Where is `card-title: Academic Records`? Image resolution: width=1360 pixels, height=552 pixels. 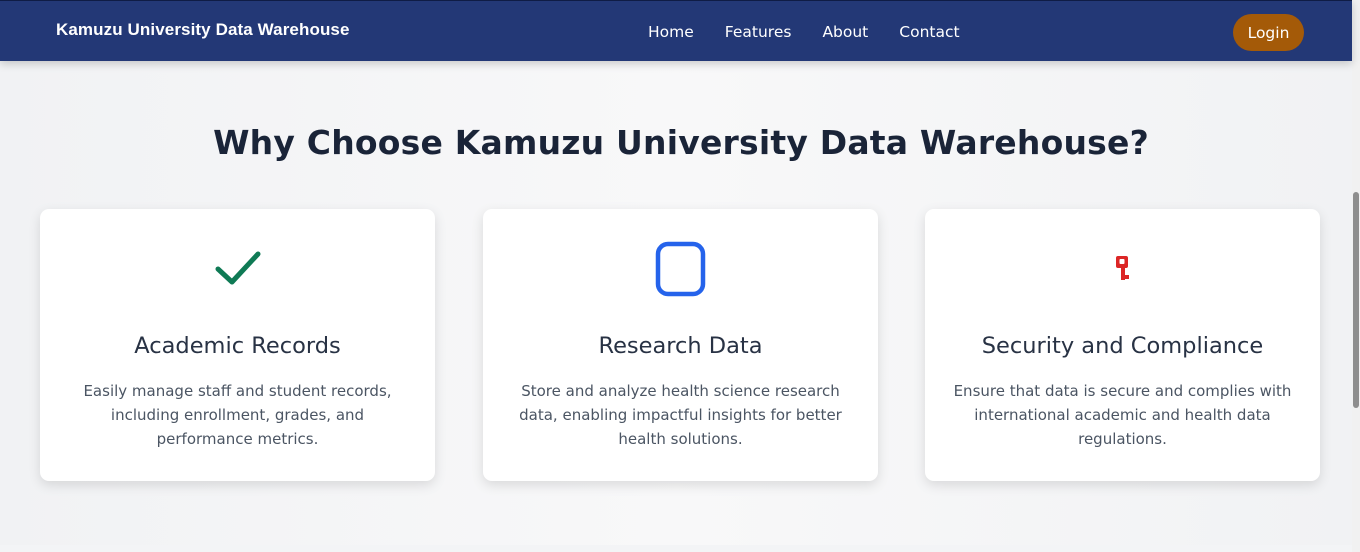 card-title: Academic Records is located at coordinates (237, 346).